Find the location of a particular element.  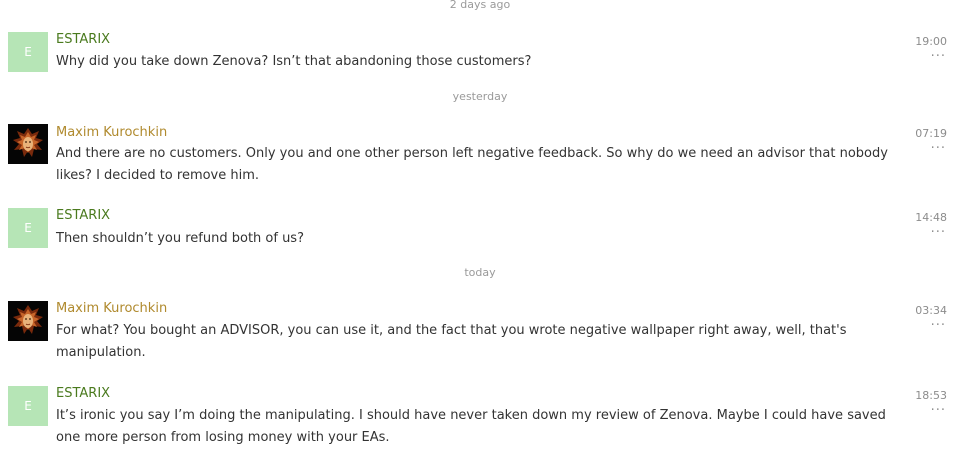

timestamp: 07:19 is located at coordinates (931, 133).